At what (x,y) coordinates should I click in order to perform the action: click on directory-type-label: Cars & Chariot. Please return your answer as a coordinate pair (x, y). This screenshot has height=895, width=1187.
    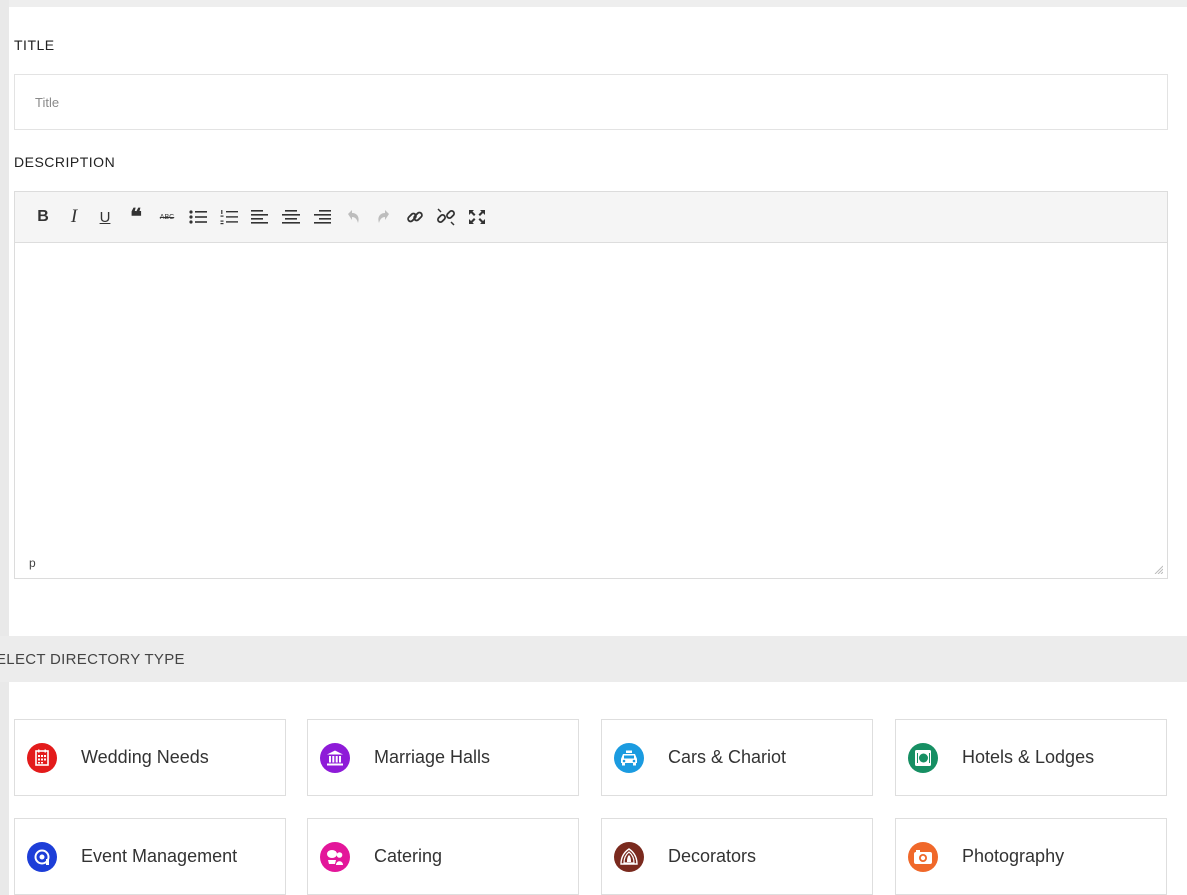
    Looking at the image, I should click on (727, 757).